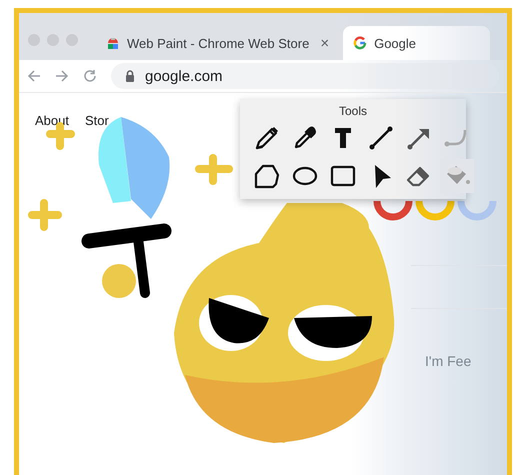 The width and height of the screenshot is (519, 475). What do you see at coordinates (325, 43) in the screenshot?
I see `close-tab-icon: ×` at bounding box center [325, 43].